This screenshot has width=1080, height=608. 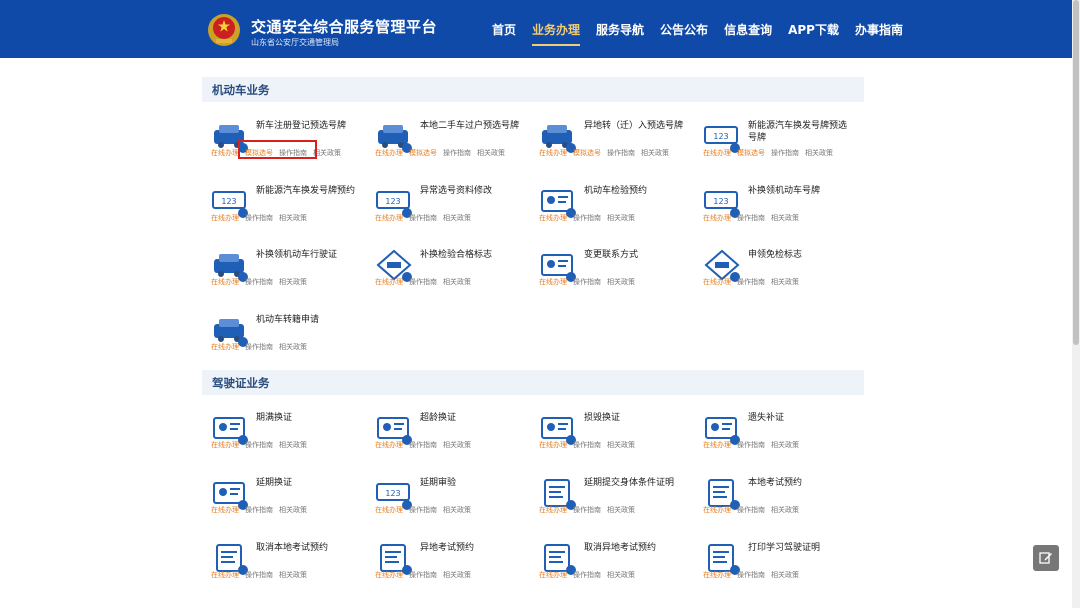 What do you see at coordinates (813, 29) in the screenshot?
I see `nav-app: APP下载` at bounding box center [813, 29].